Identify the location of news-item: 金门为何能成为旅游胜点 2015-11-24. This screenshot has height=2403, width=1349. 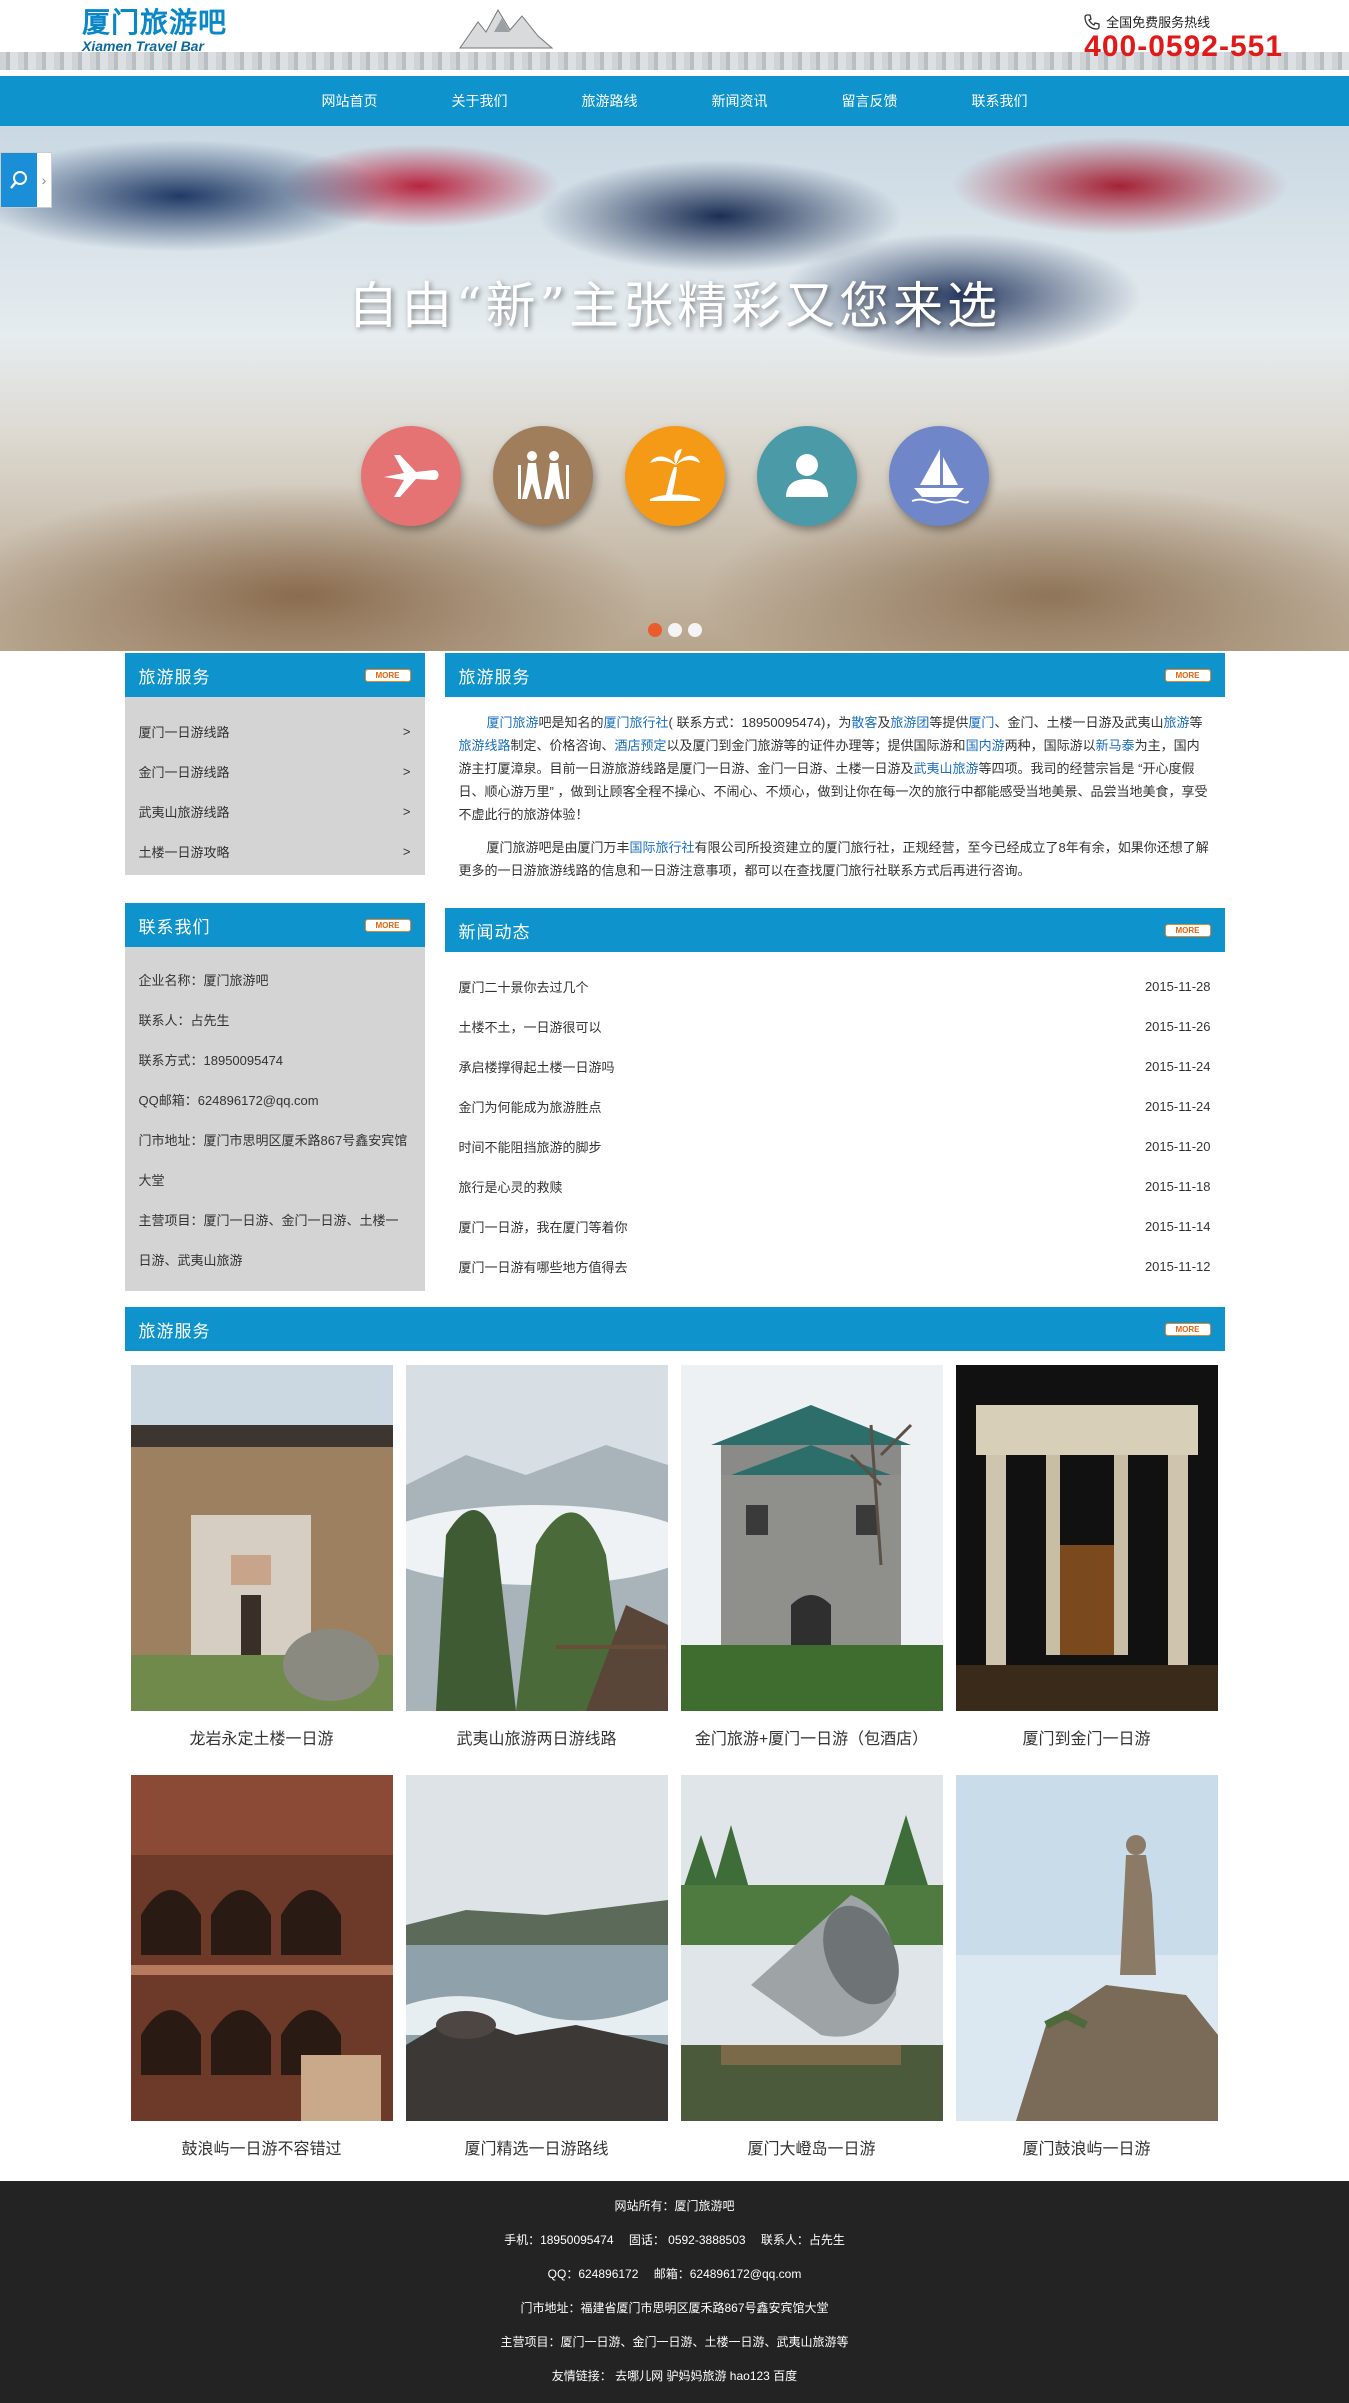
(835, 1106).